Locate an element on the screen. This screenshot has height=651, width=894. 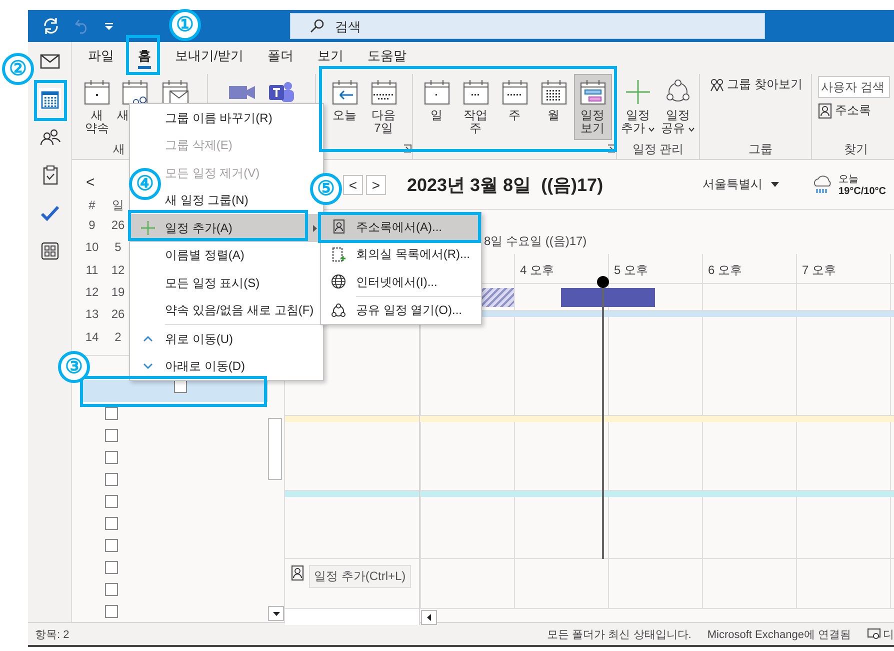
status-text: 디 is located at coordinates (888, 635).